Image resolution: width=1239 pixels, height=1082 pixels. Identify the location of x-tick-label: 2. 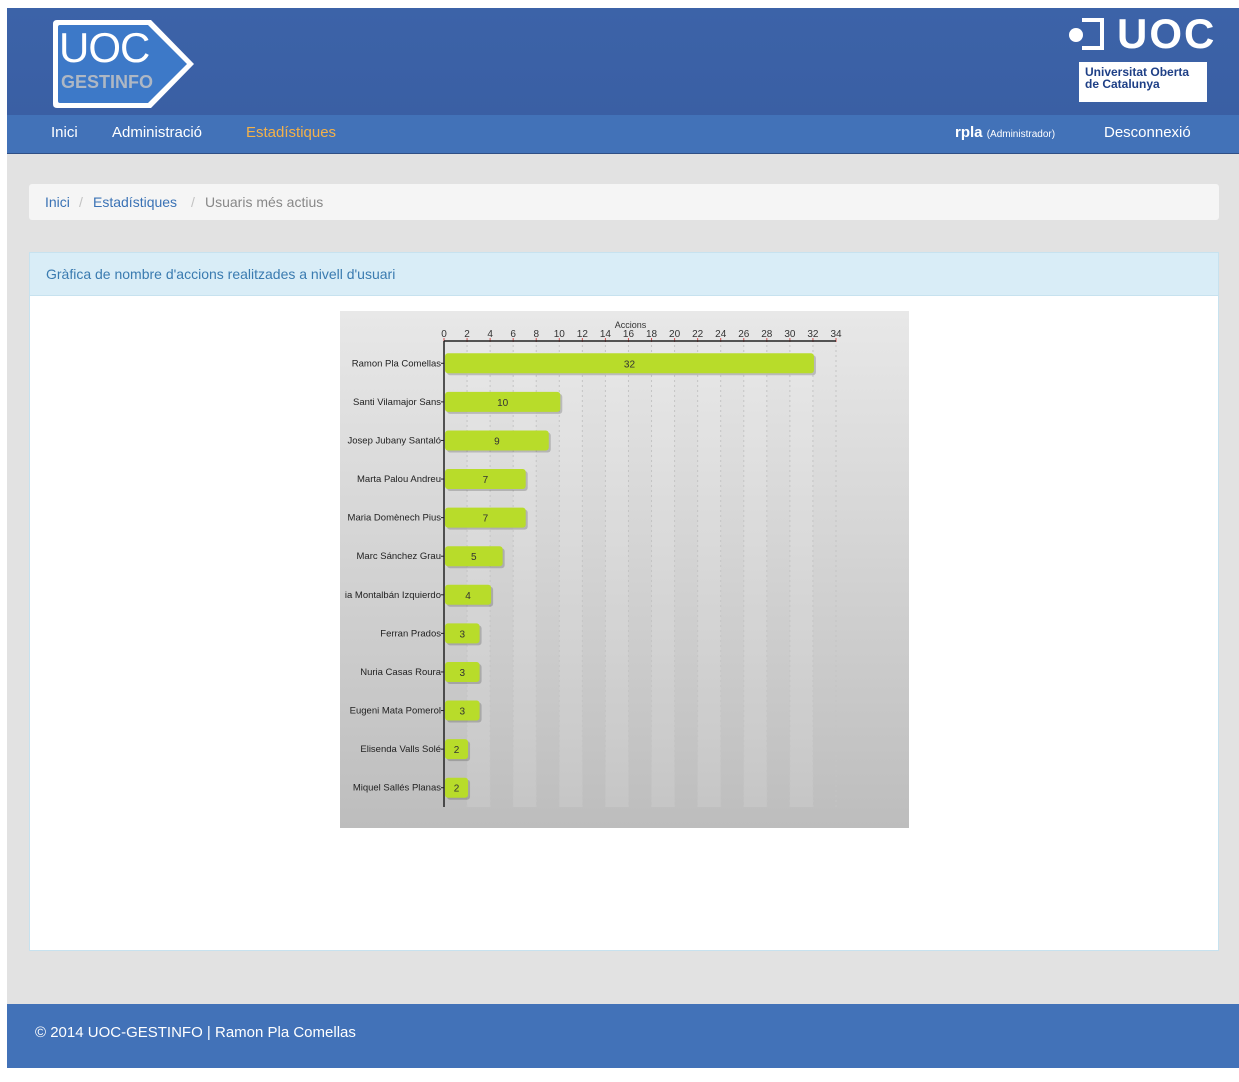
(467, 334).